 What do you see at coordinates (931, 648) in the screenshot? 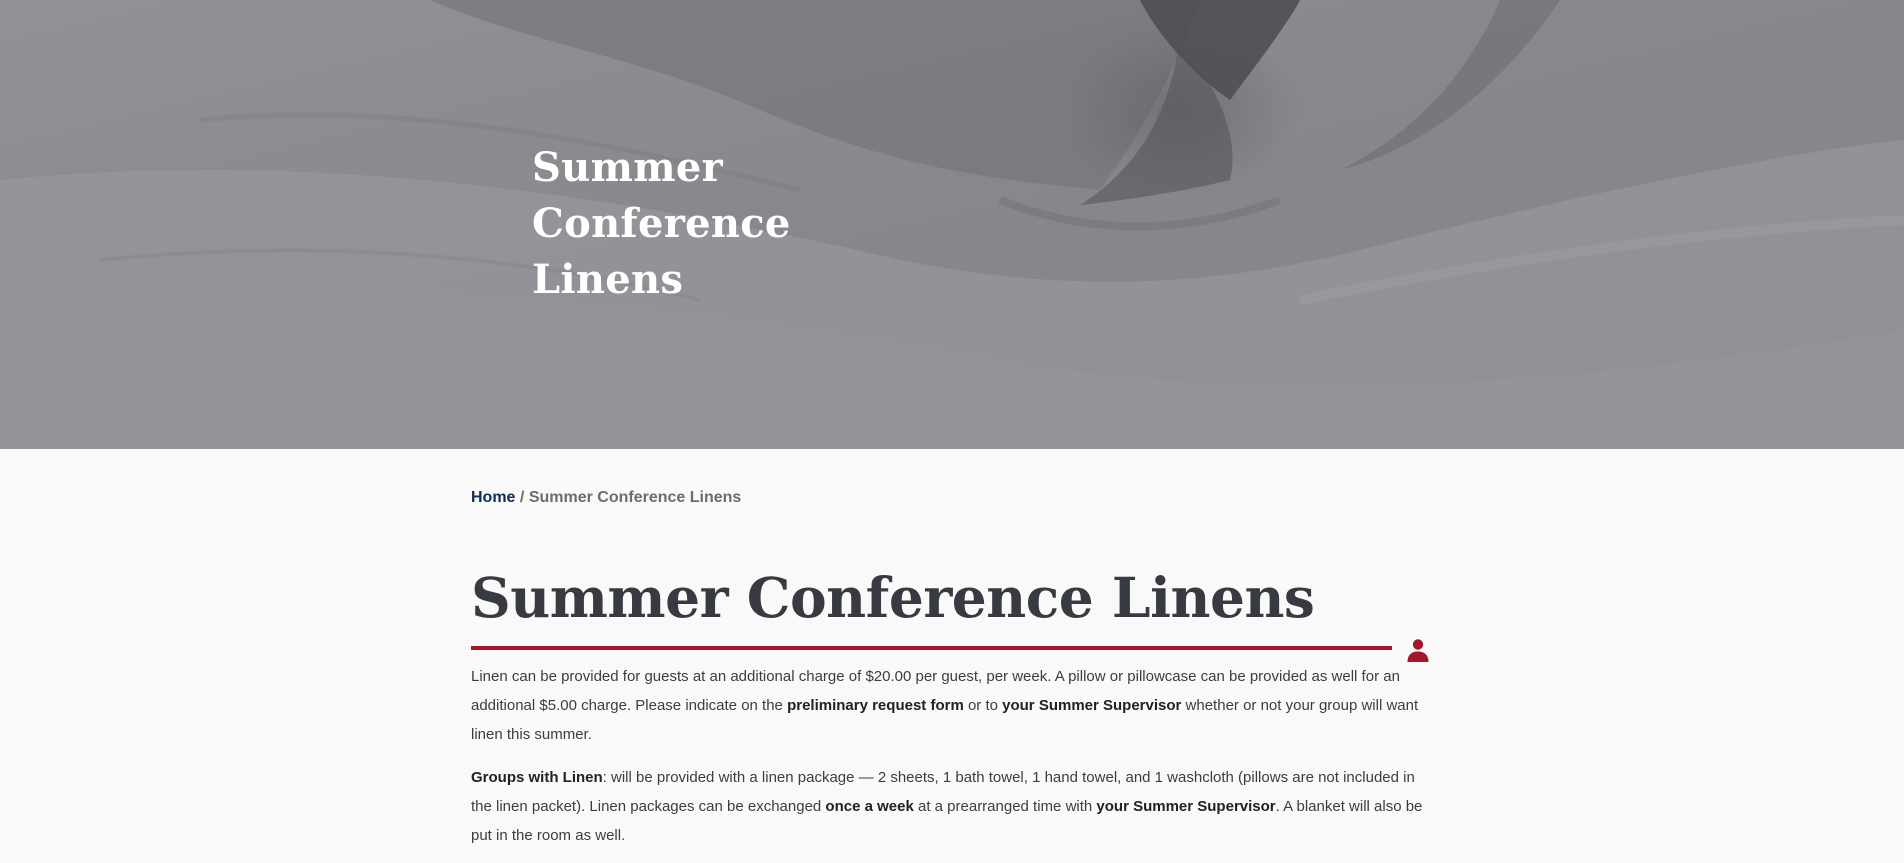
I see `title-underline-divider` at bounding box center [931, 648].